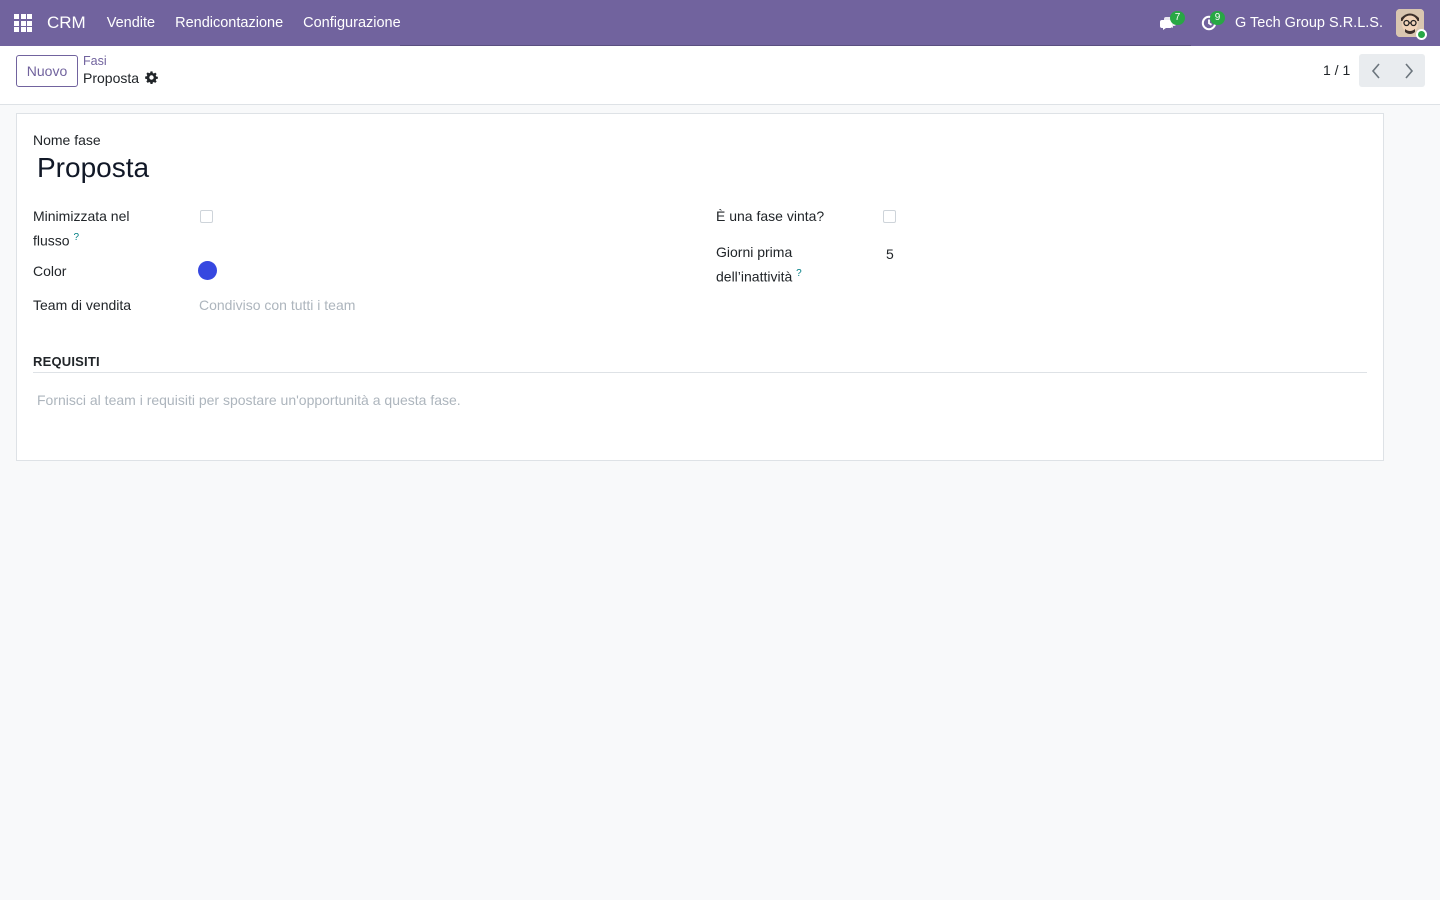 Image resolution: width=1440 pixels, height=900 pixels. I want to click on menu-rendicontazione: Rendicontazione, so click(229, 23).